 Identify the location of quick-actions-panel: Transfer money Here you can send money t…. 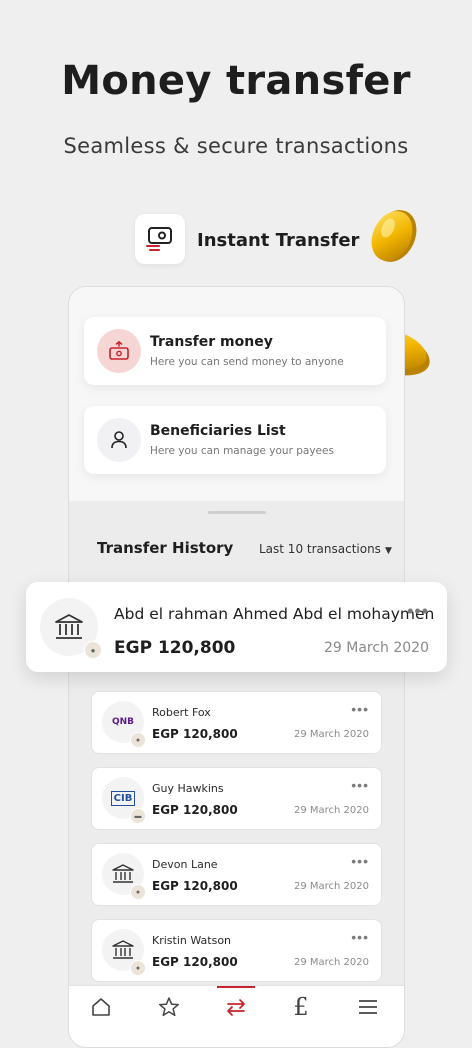
(236, 394).